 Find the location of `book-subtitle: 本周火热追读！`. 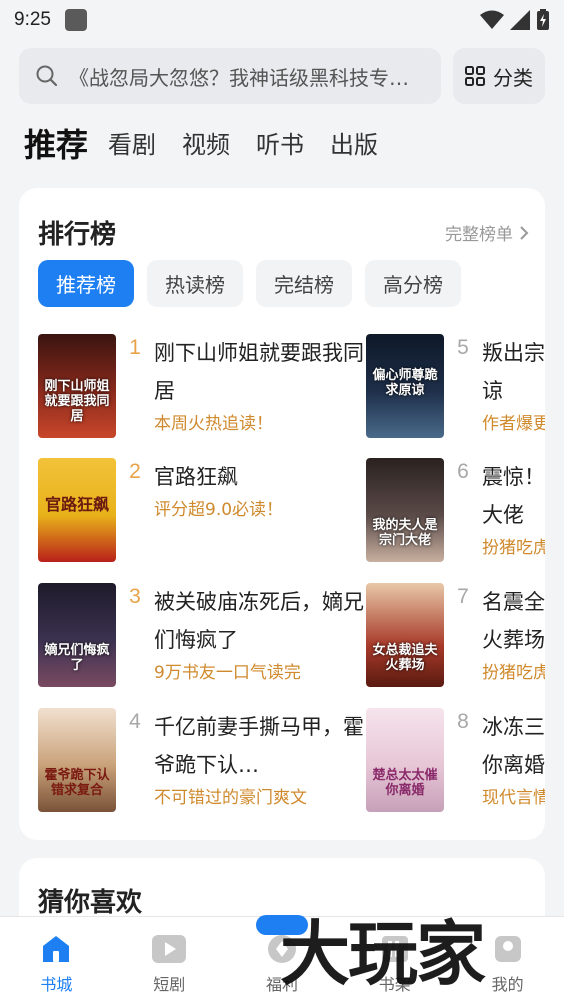

book-subtitle: 本周火热追读！ is located at coordinates (213, 424).